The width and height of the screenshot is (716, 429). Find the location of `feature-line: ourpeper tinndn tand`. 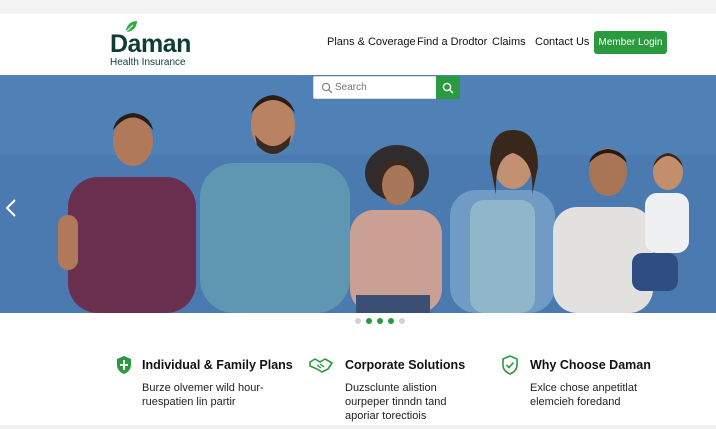

feature-line: ourpeper tinndn tand is located at coordinates (396, 402).